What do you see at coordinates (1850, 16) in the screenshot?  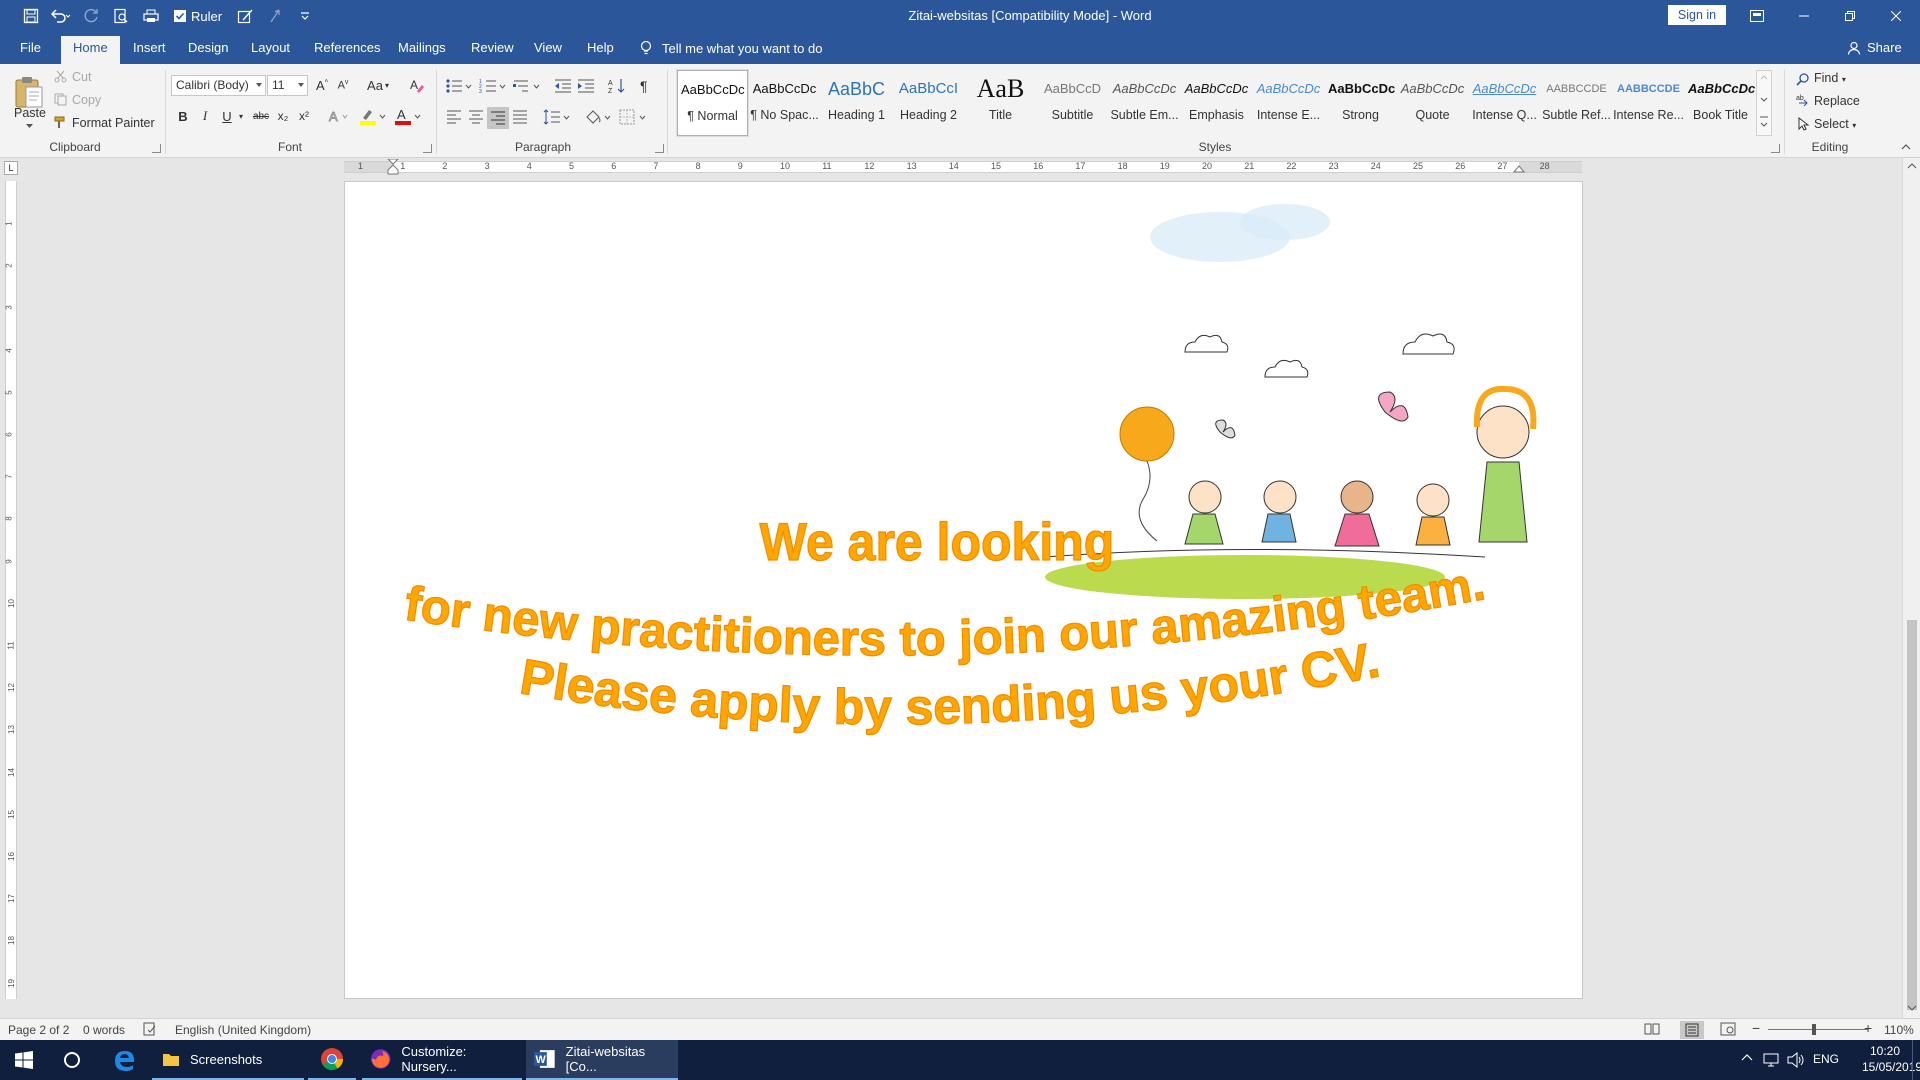 I see `restore-button` at bounding box center [1850, 16].